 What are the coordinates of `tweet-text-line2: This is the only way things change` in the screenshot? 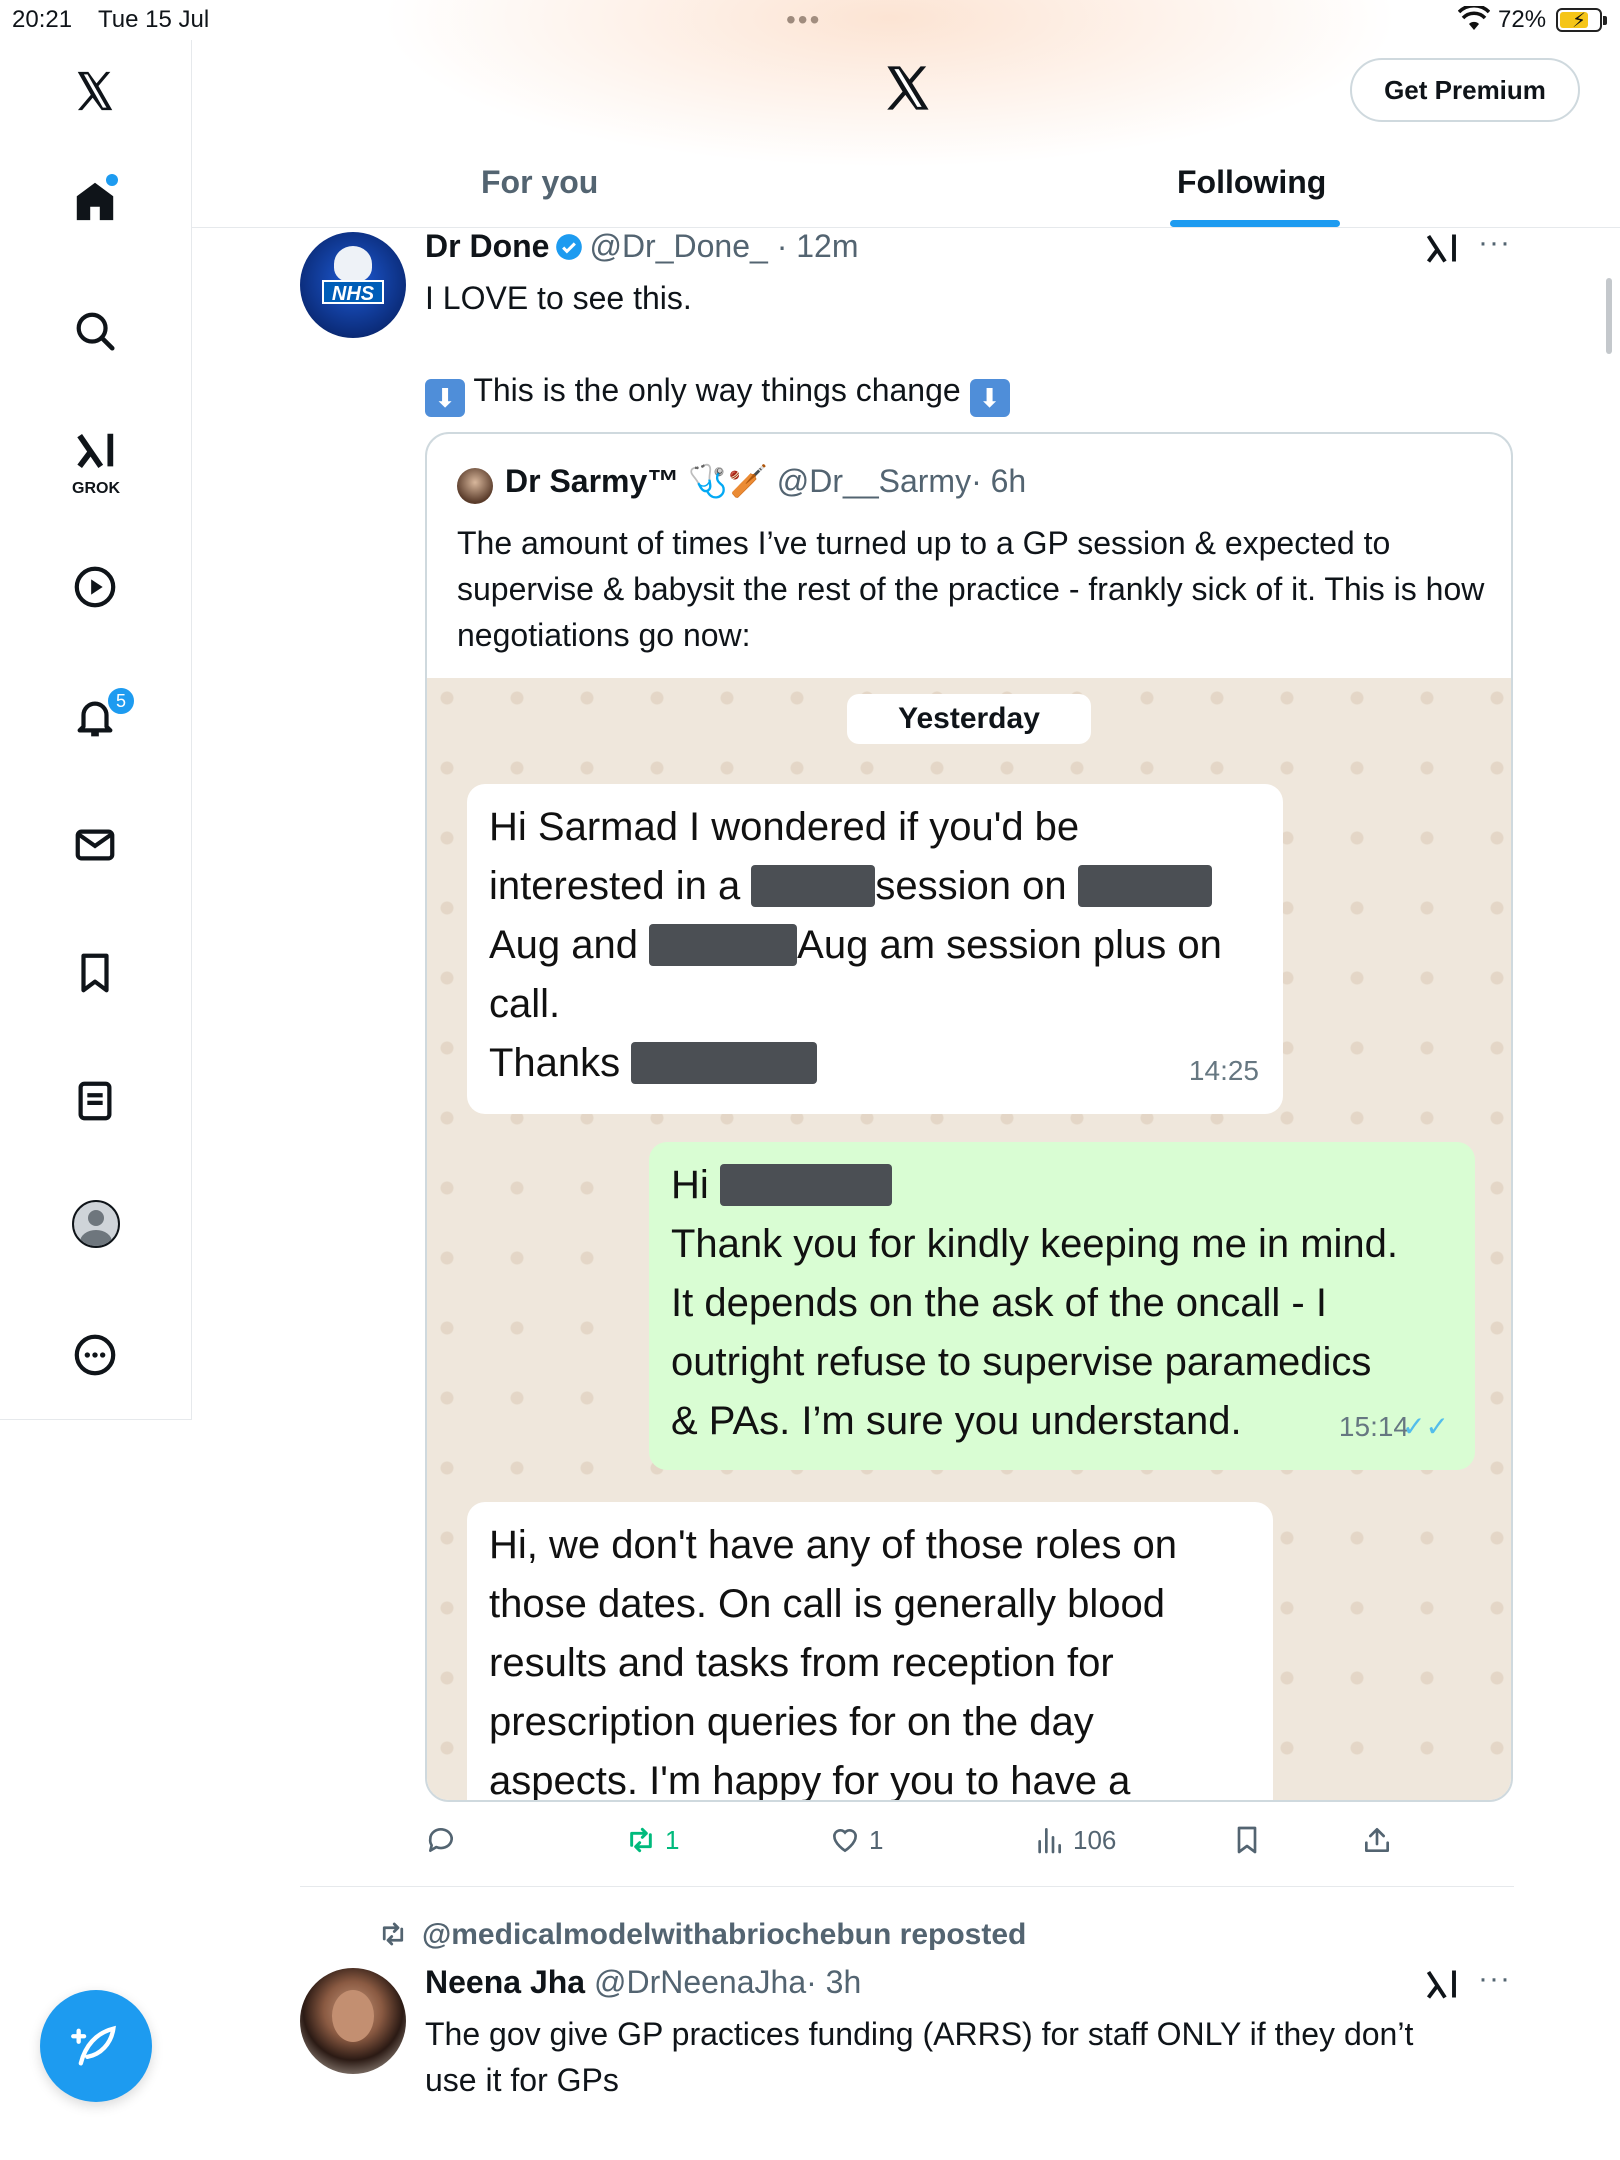 It's located at (717, 390).